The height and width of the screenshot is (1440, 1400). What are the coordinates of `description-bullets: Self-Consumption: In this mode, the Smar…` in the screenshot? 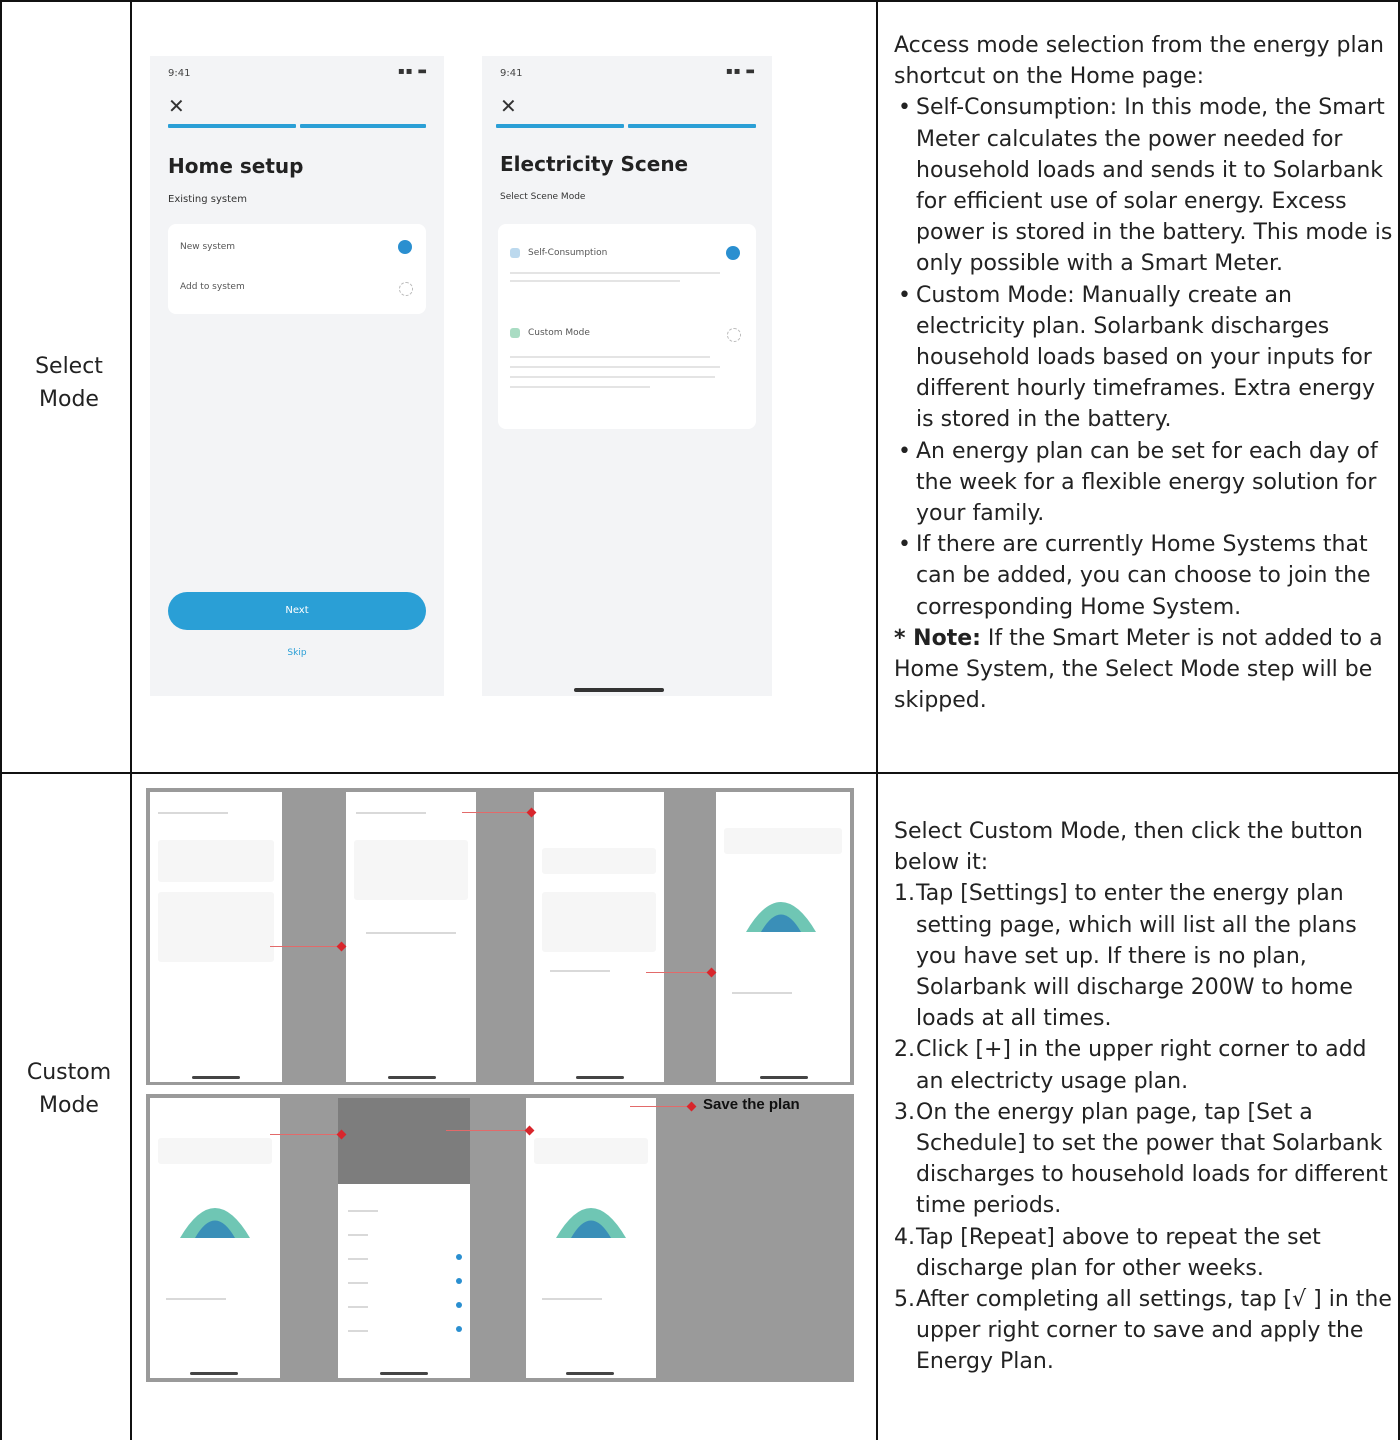 It's located at (1144, 357).